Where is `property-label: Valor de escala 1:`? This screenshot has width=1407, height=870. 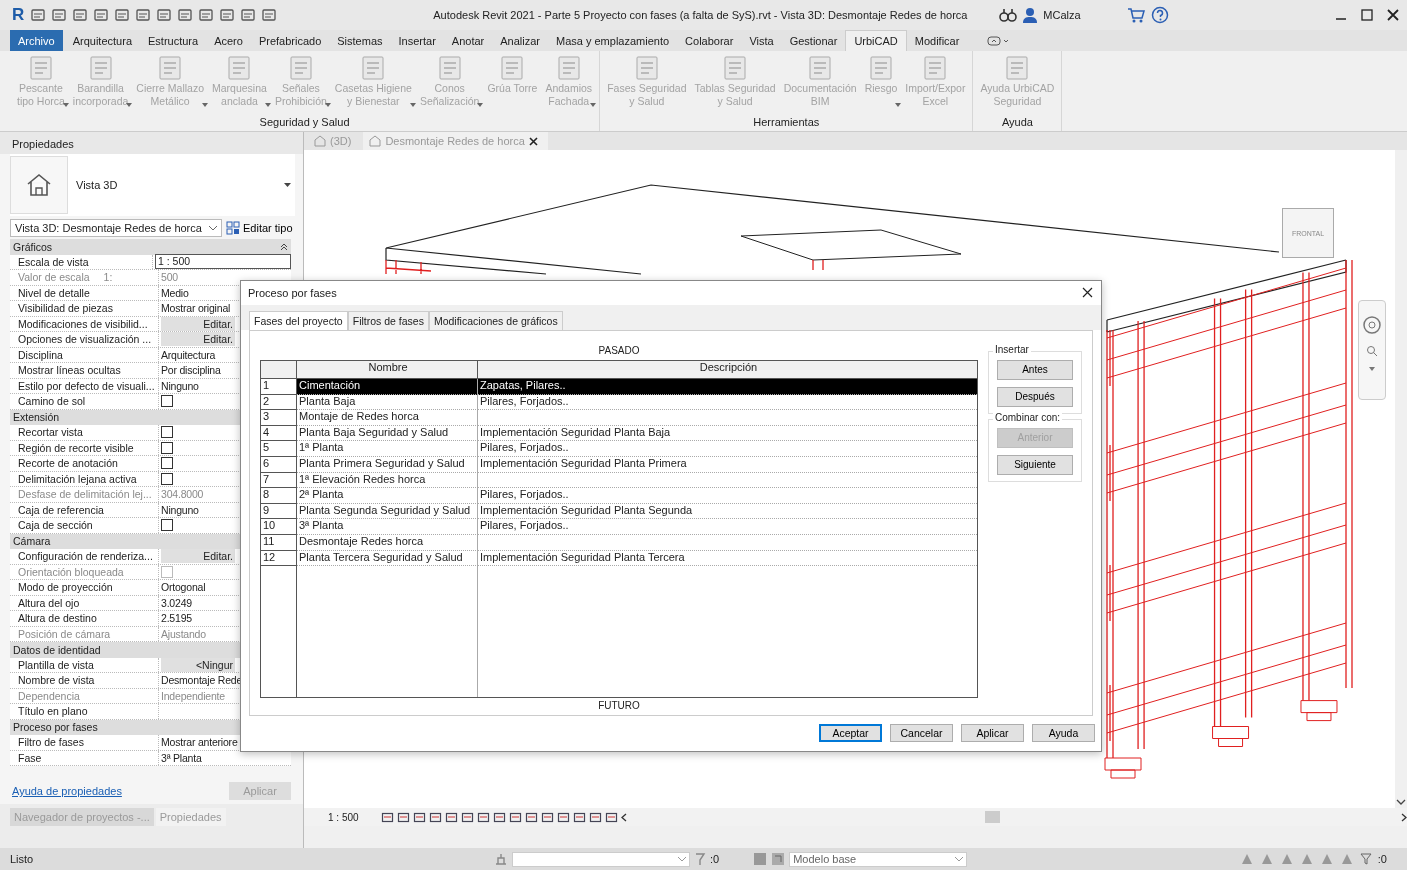 property-label: Valor de escala 1: is located at coordinates (84, 277).